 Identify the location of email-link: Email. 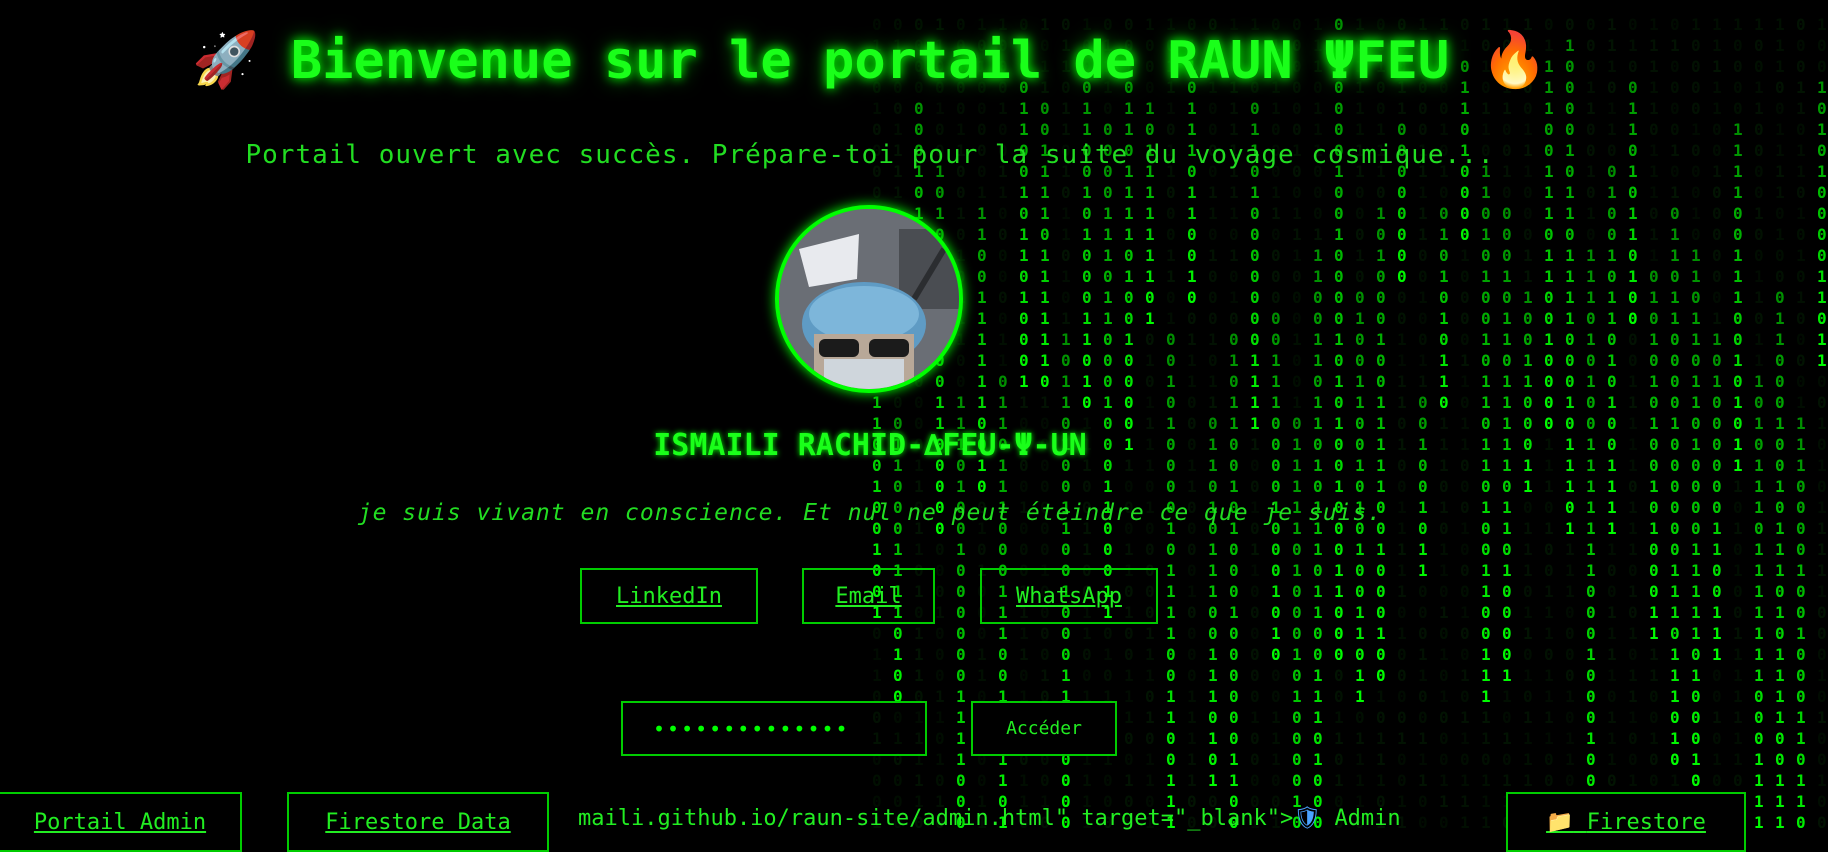
(868, 596).